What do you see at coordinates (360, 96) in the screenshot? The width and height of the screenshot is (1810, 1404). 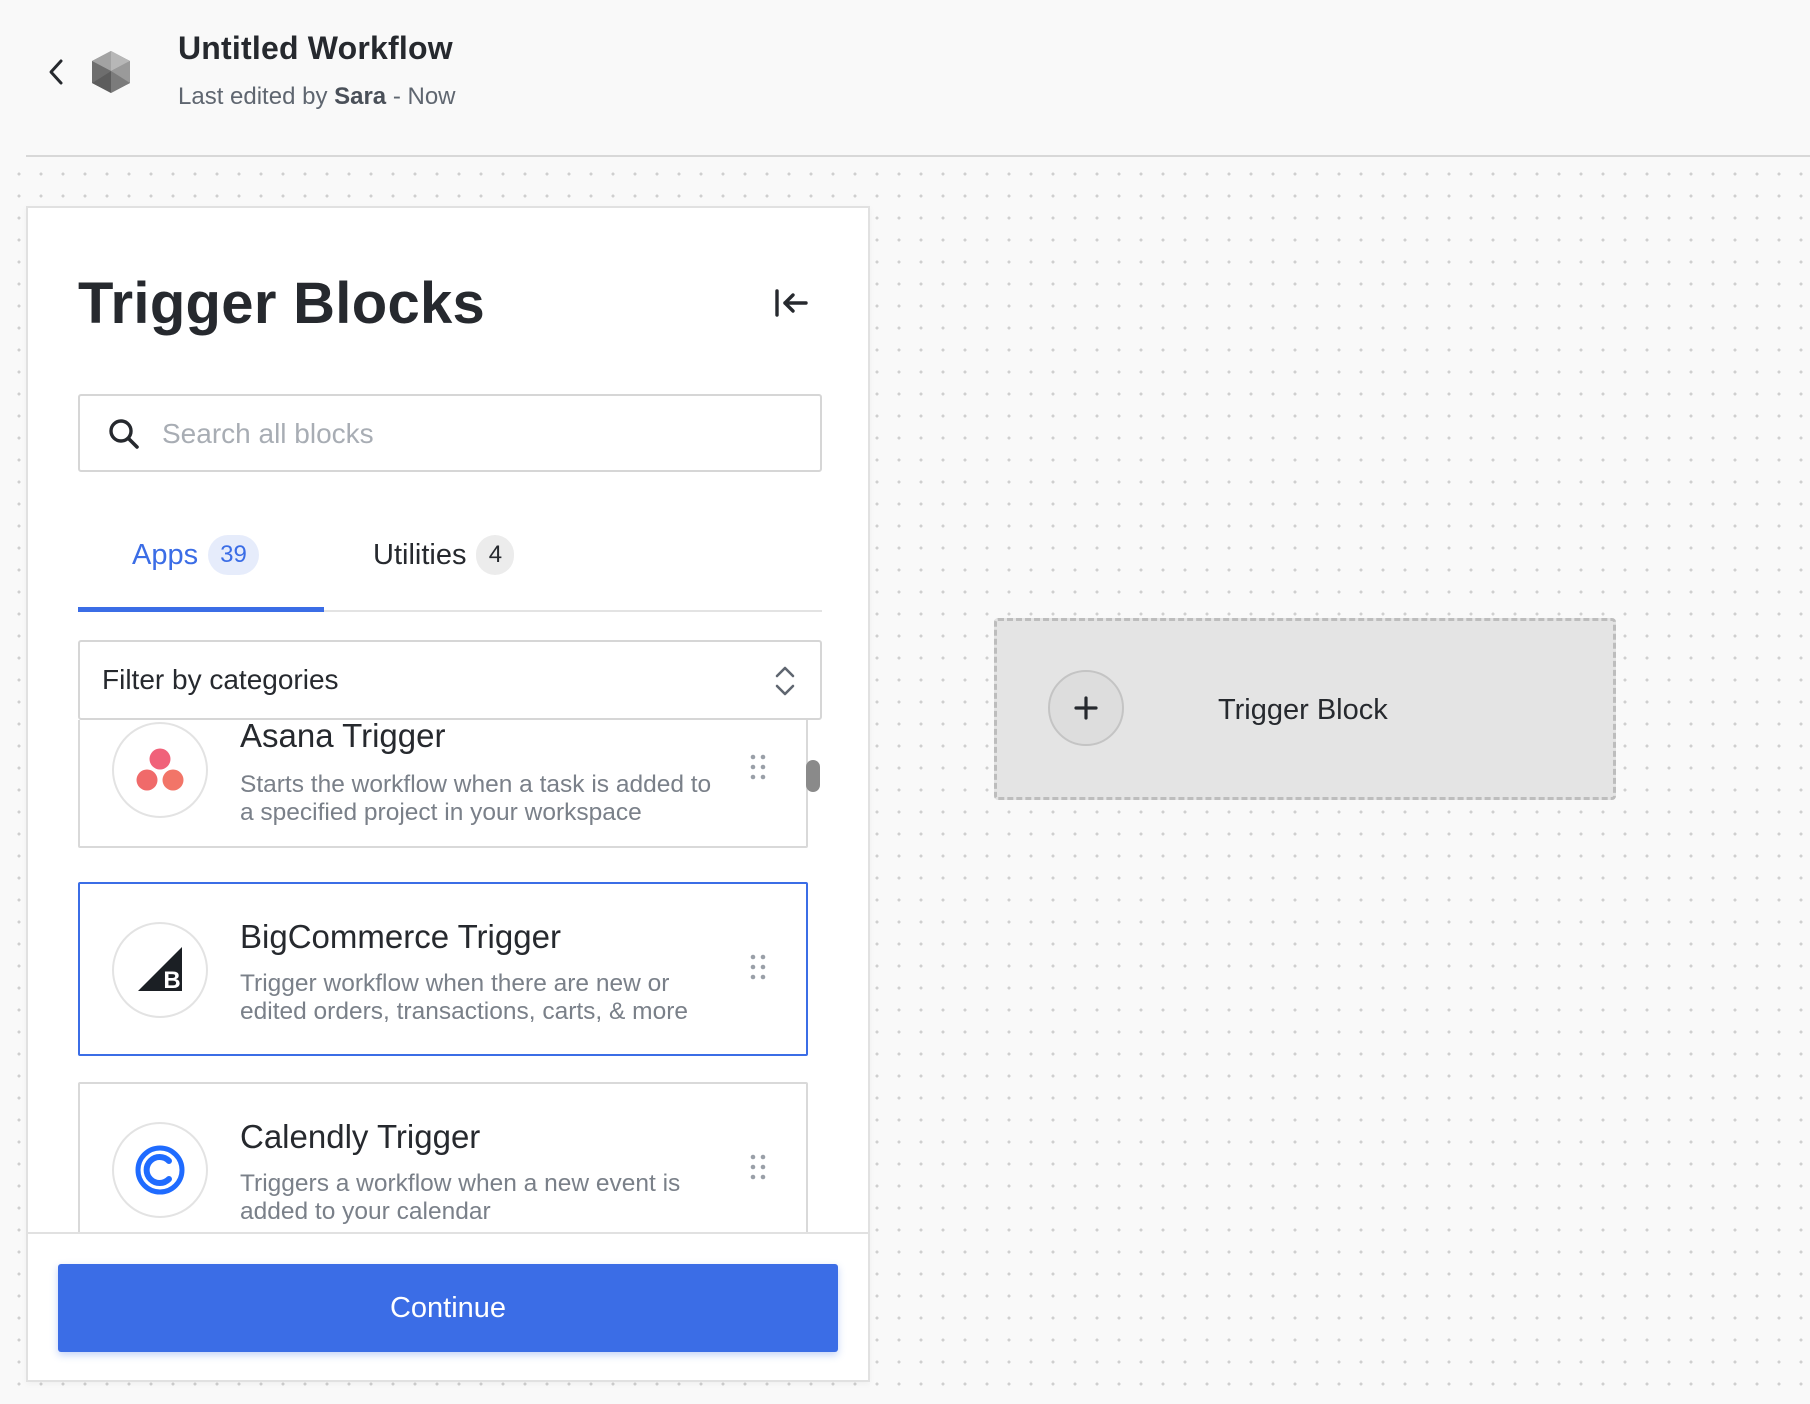 I see `last-editor-name: Sara` at bounding box center [360, 96].